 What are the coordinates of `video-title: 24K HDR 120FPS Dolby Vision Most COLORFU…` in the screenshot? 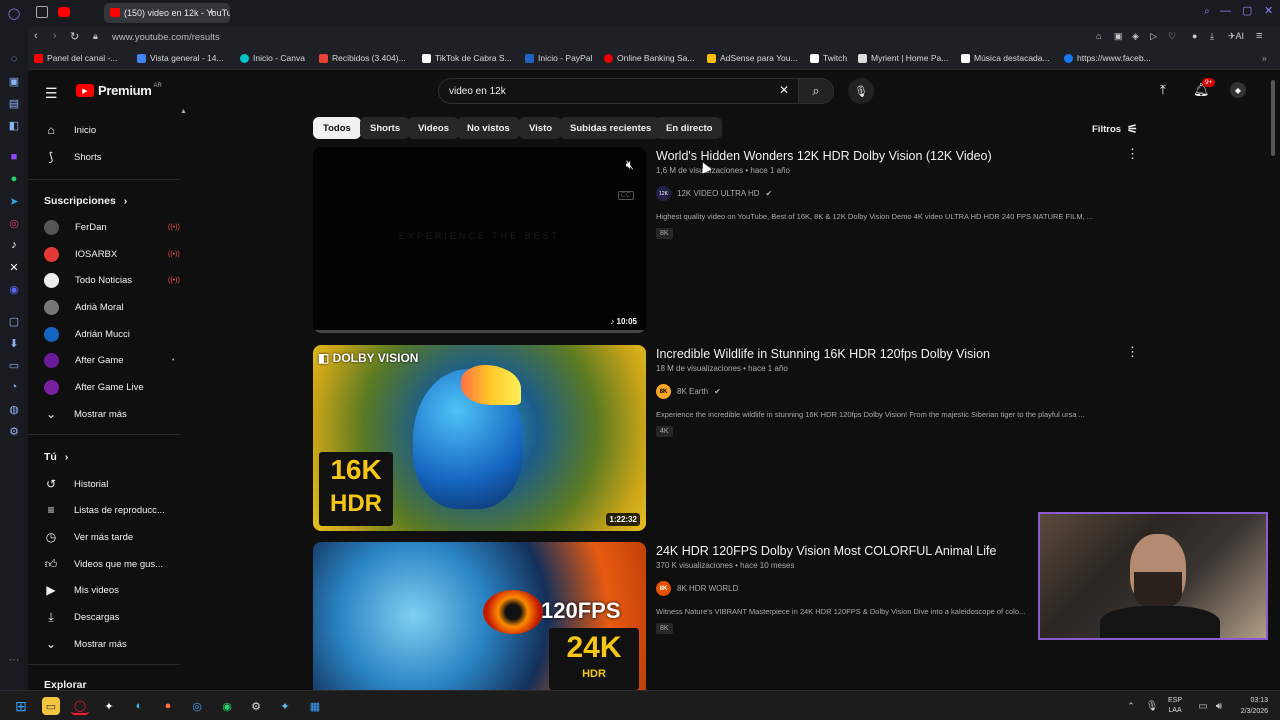 It's located at (826, 551).